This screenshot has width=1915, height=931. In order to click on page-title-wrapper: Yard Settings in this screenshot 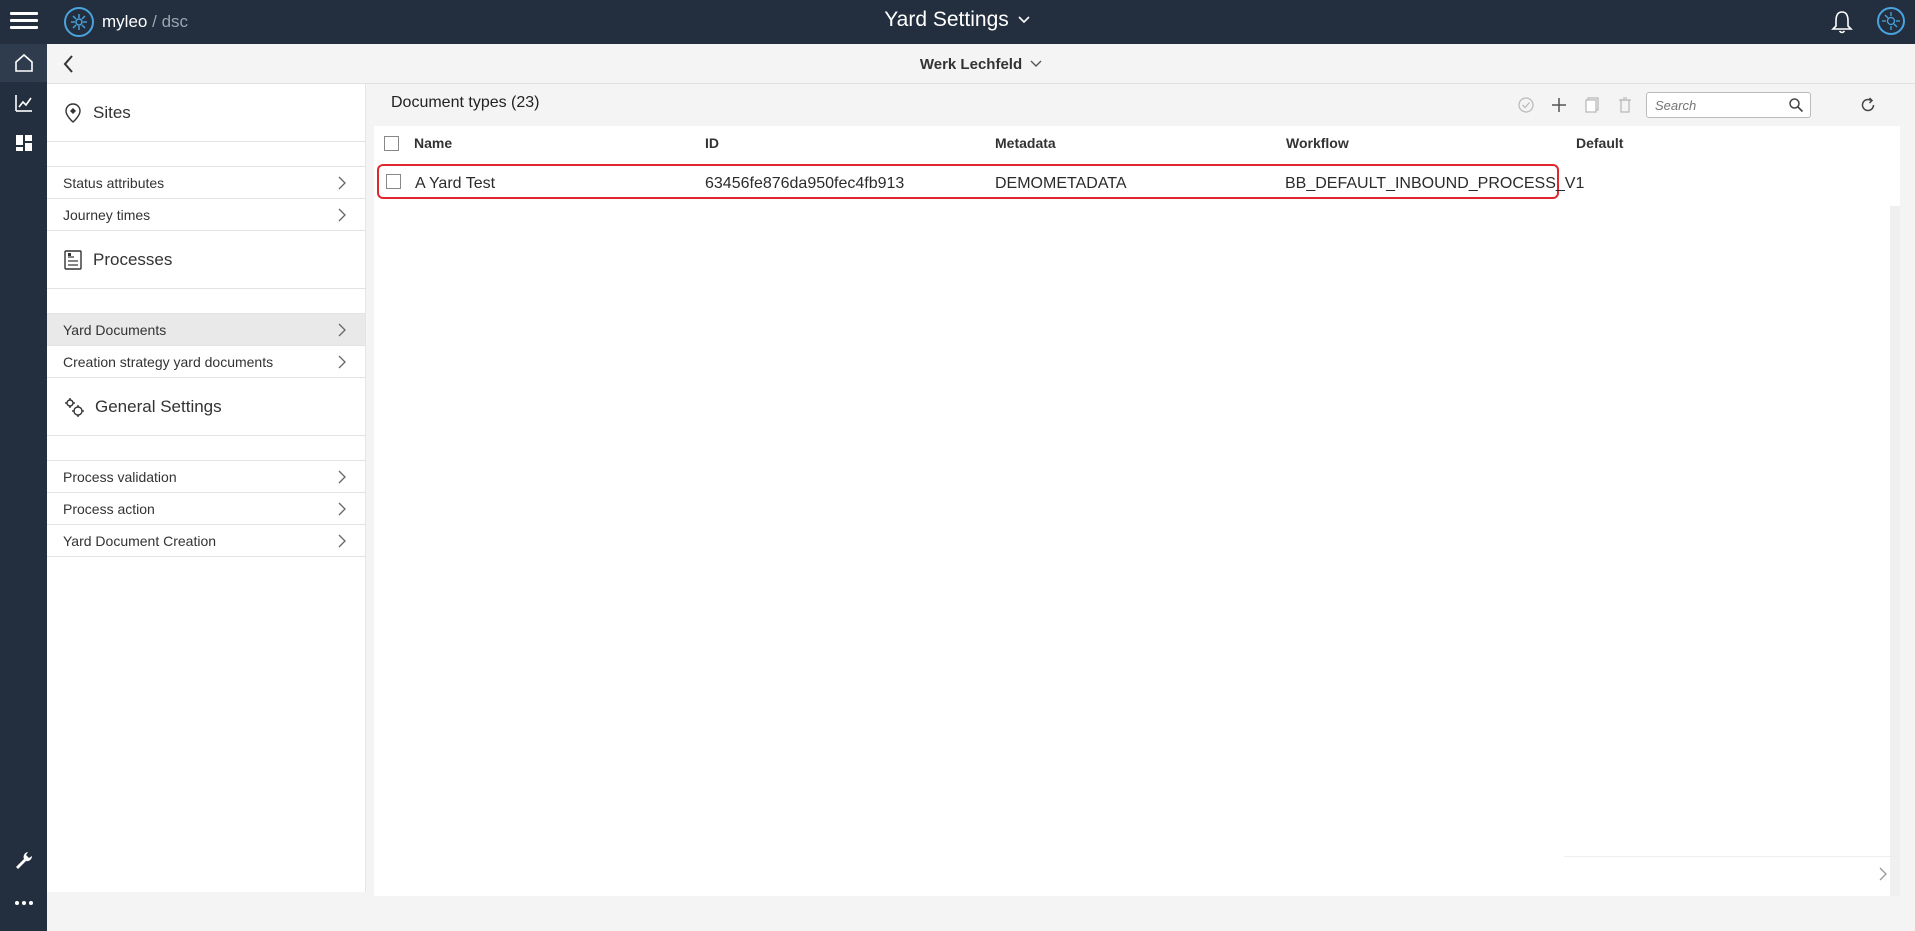, I will do `click(957, 20)`.